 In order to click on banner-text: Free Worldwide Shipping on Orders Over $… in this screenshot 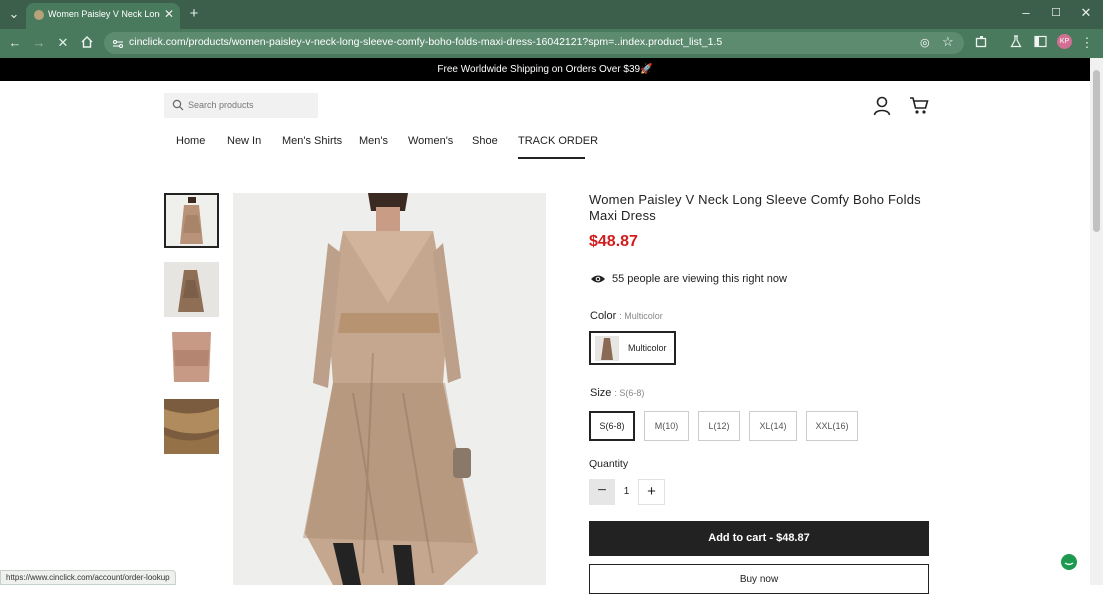, I will do `click(545, 69)`.